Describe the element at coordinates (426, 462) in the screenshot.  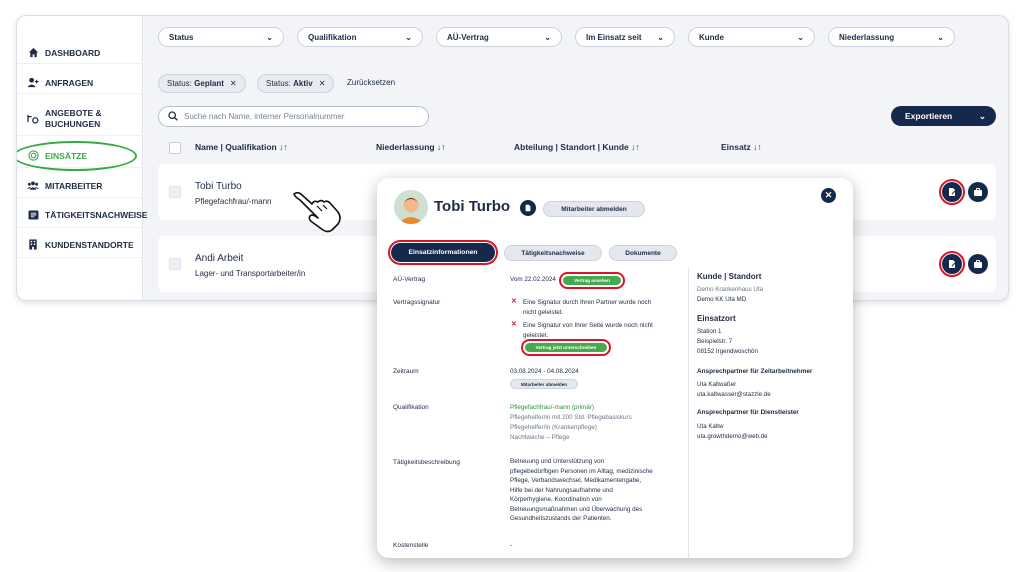
I see `description-label: Tätigkeitsbeschreibung` at that location.